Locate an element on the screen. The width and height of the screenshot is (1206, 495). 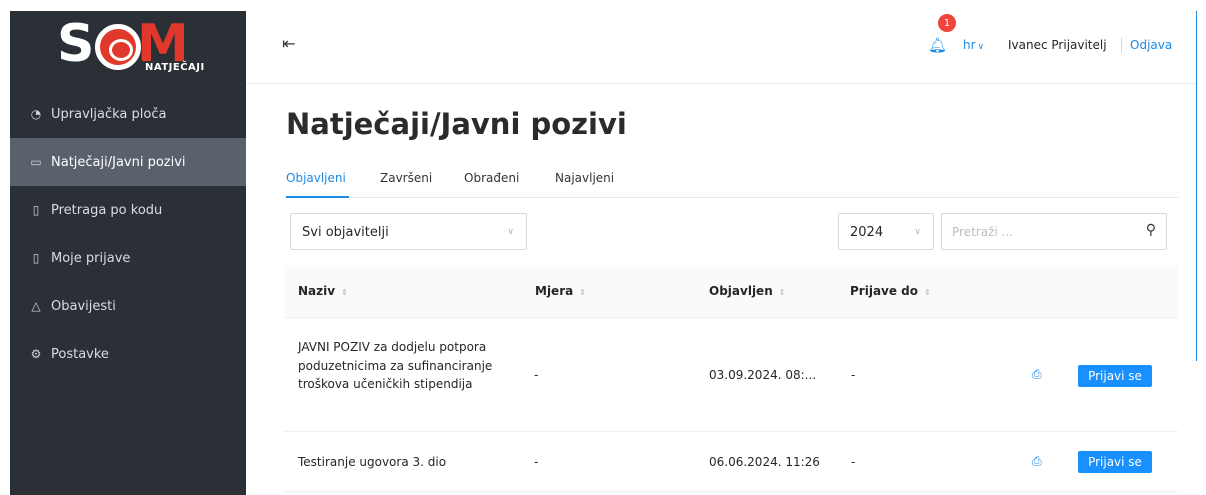
column-header-label: Mjera is located at coordinates (554, 291).